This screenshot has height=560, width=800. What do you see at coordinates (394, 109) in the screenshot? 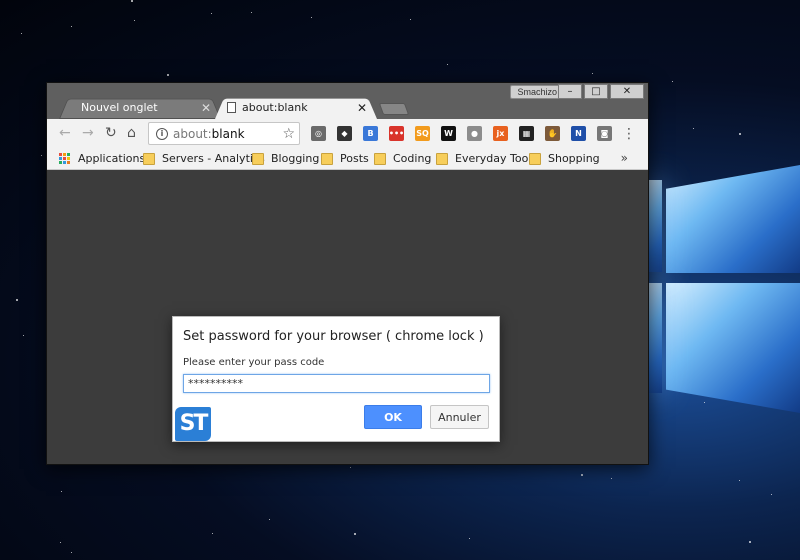
I see `new-tab-button` at bounding box center [394, 109].